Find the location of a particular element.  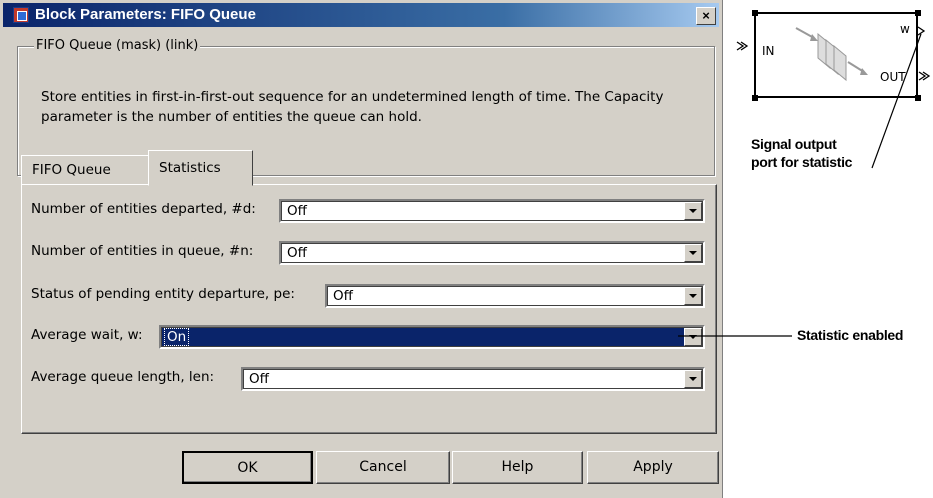

out-port-label: OUT is located at coordinates (893, 77).